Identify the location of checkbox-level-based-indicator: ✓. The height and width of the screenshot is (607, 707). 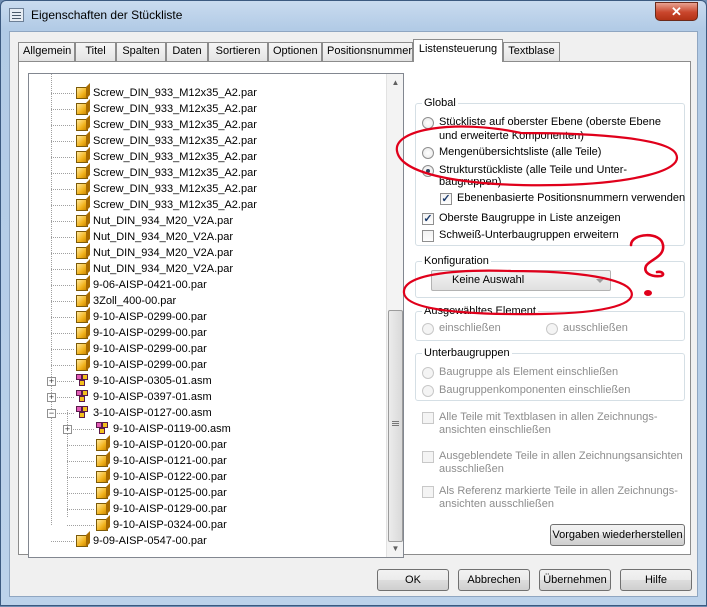
(446, 199).